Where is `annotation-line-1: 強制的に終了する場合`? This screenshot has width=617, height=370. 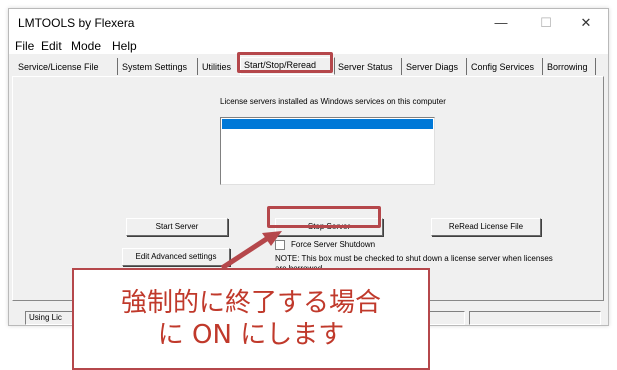
annotation-line-1: 強制的に終了する場合 is located at coordinates (250, 303).